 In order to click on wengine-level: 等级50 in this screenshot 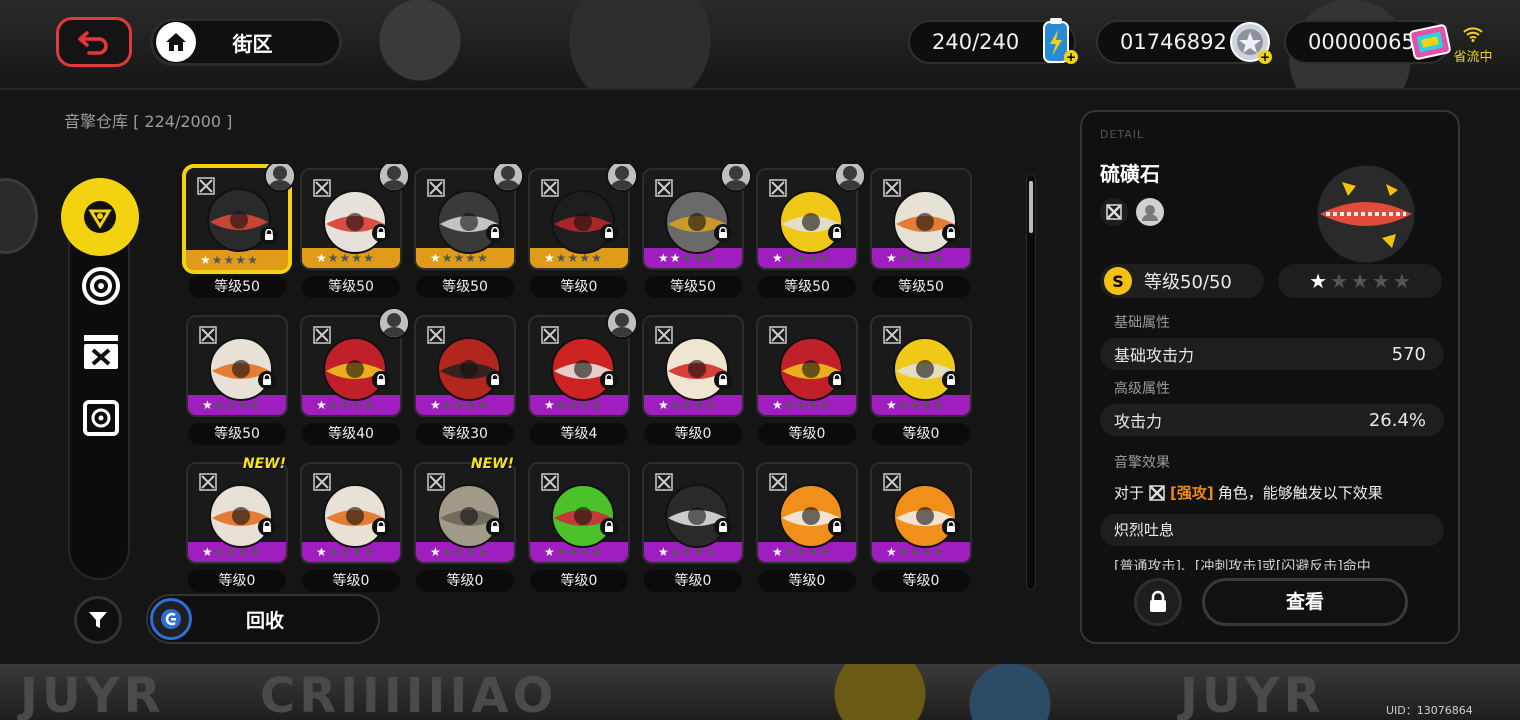, I will do `click(237, 434)`.